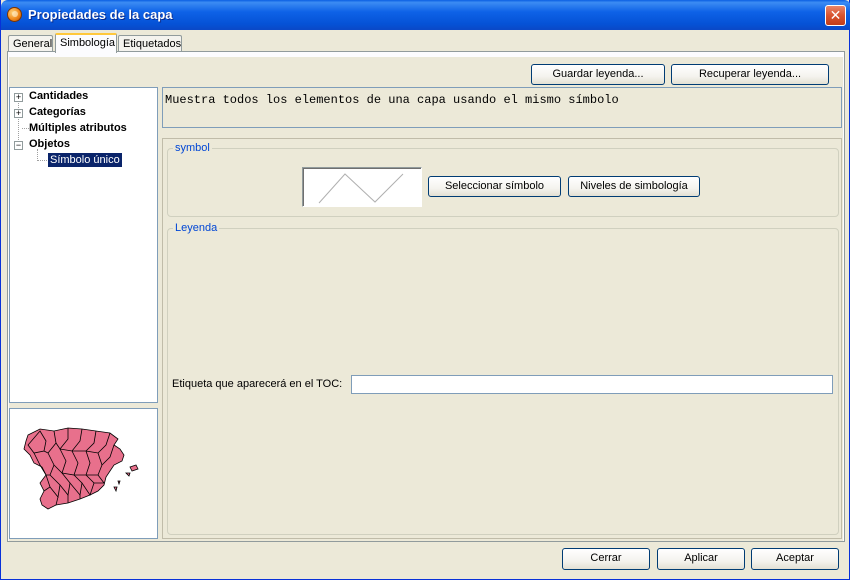 The height and width of the screenshot is (580, 850). I want to click on select-symbol-button: Seleccionar símbolo, so click(494, 186).